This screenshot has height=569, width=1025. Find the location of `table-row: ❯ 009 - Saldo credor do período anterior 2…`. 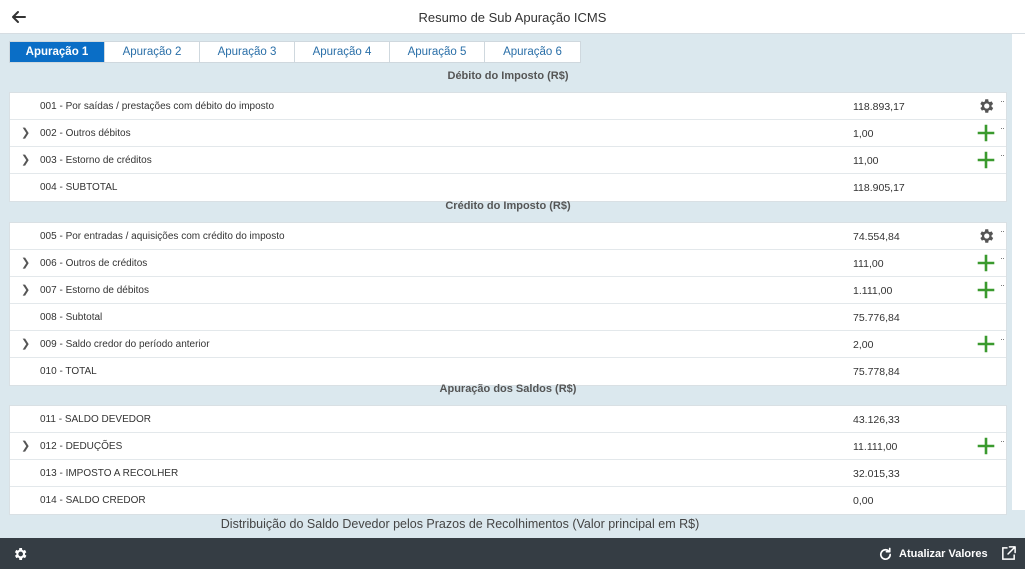

table-row: ❯ 009 - Saldo credor do período anterior 2… is located at coordinates (508, 344).